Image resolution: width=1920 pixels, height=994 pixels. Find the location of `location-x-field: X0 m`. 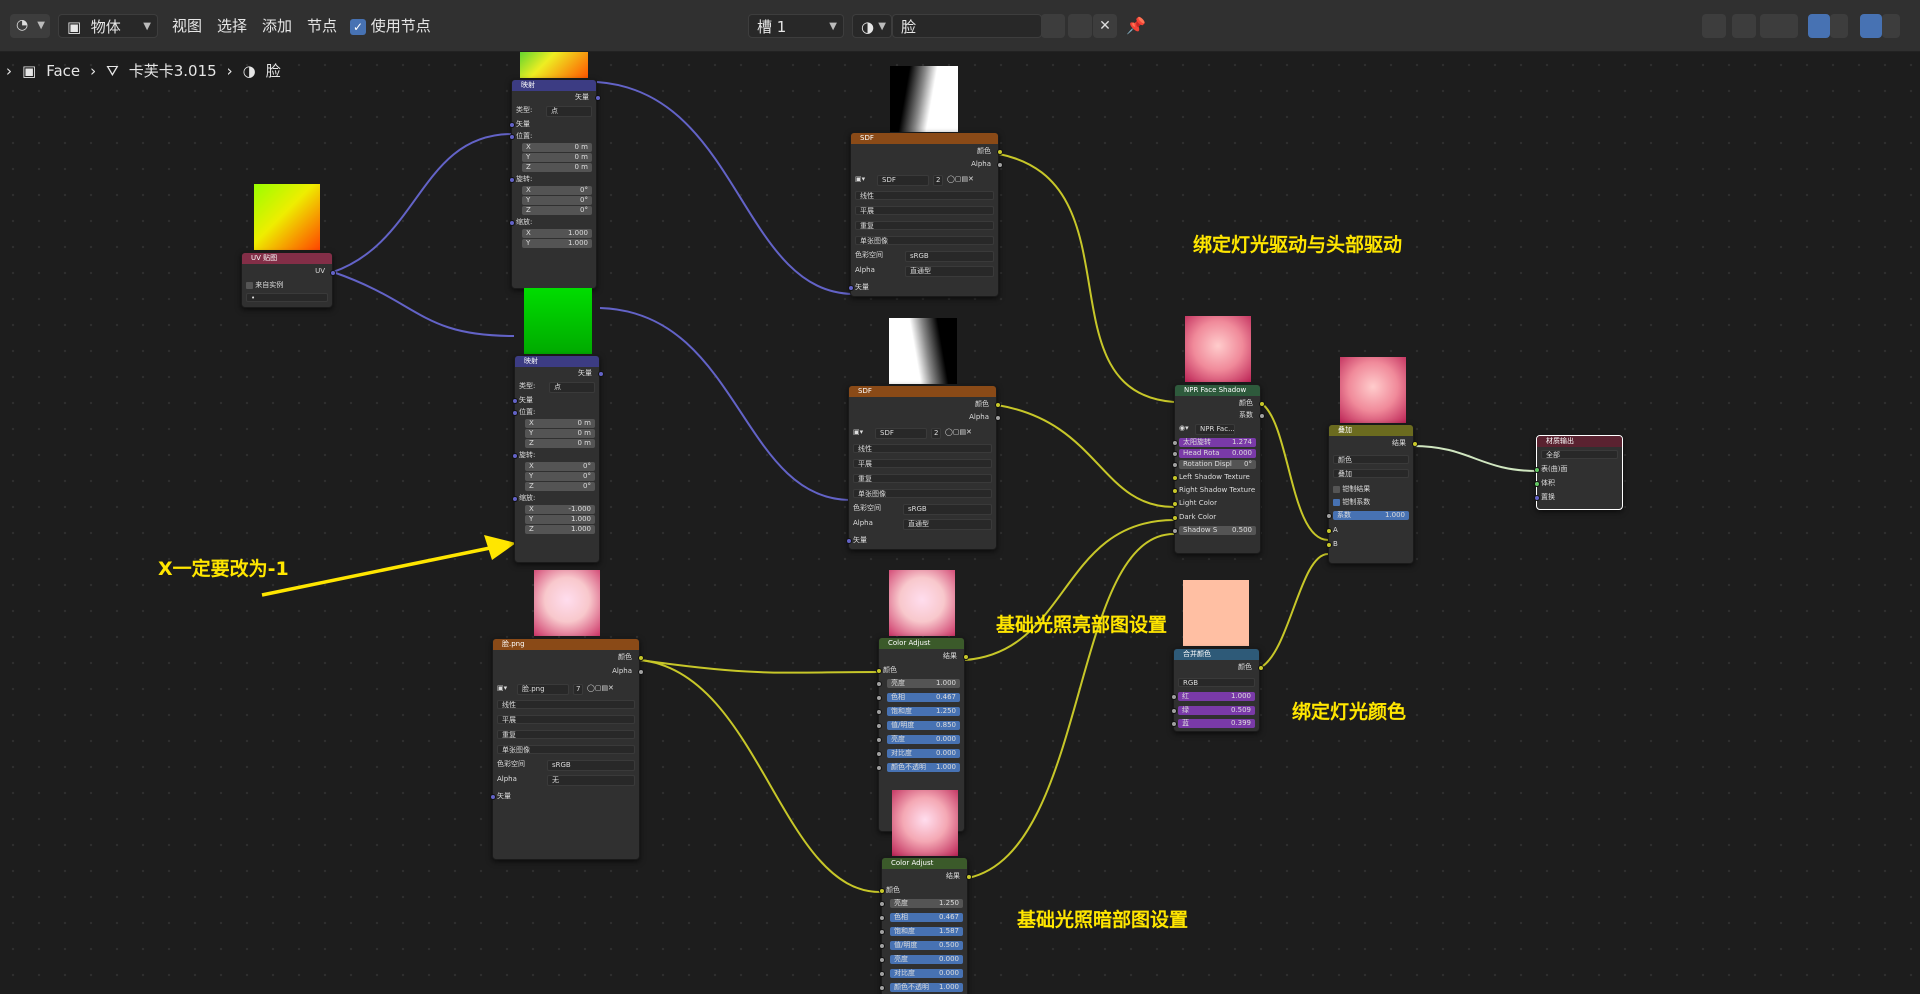

location-x-field: X0 m is located at coordinates (560, 423).